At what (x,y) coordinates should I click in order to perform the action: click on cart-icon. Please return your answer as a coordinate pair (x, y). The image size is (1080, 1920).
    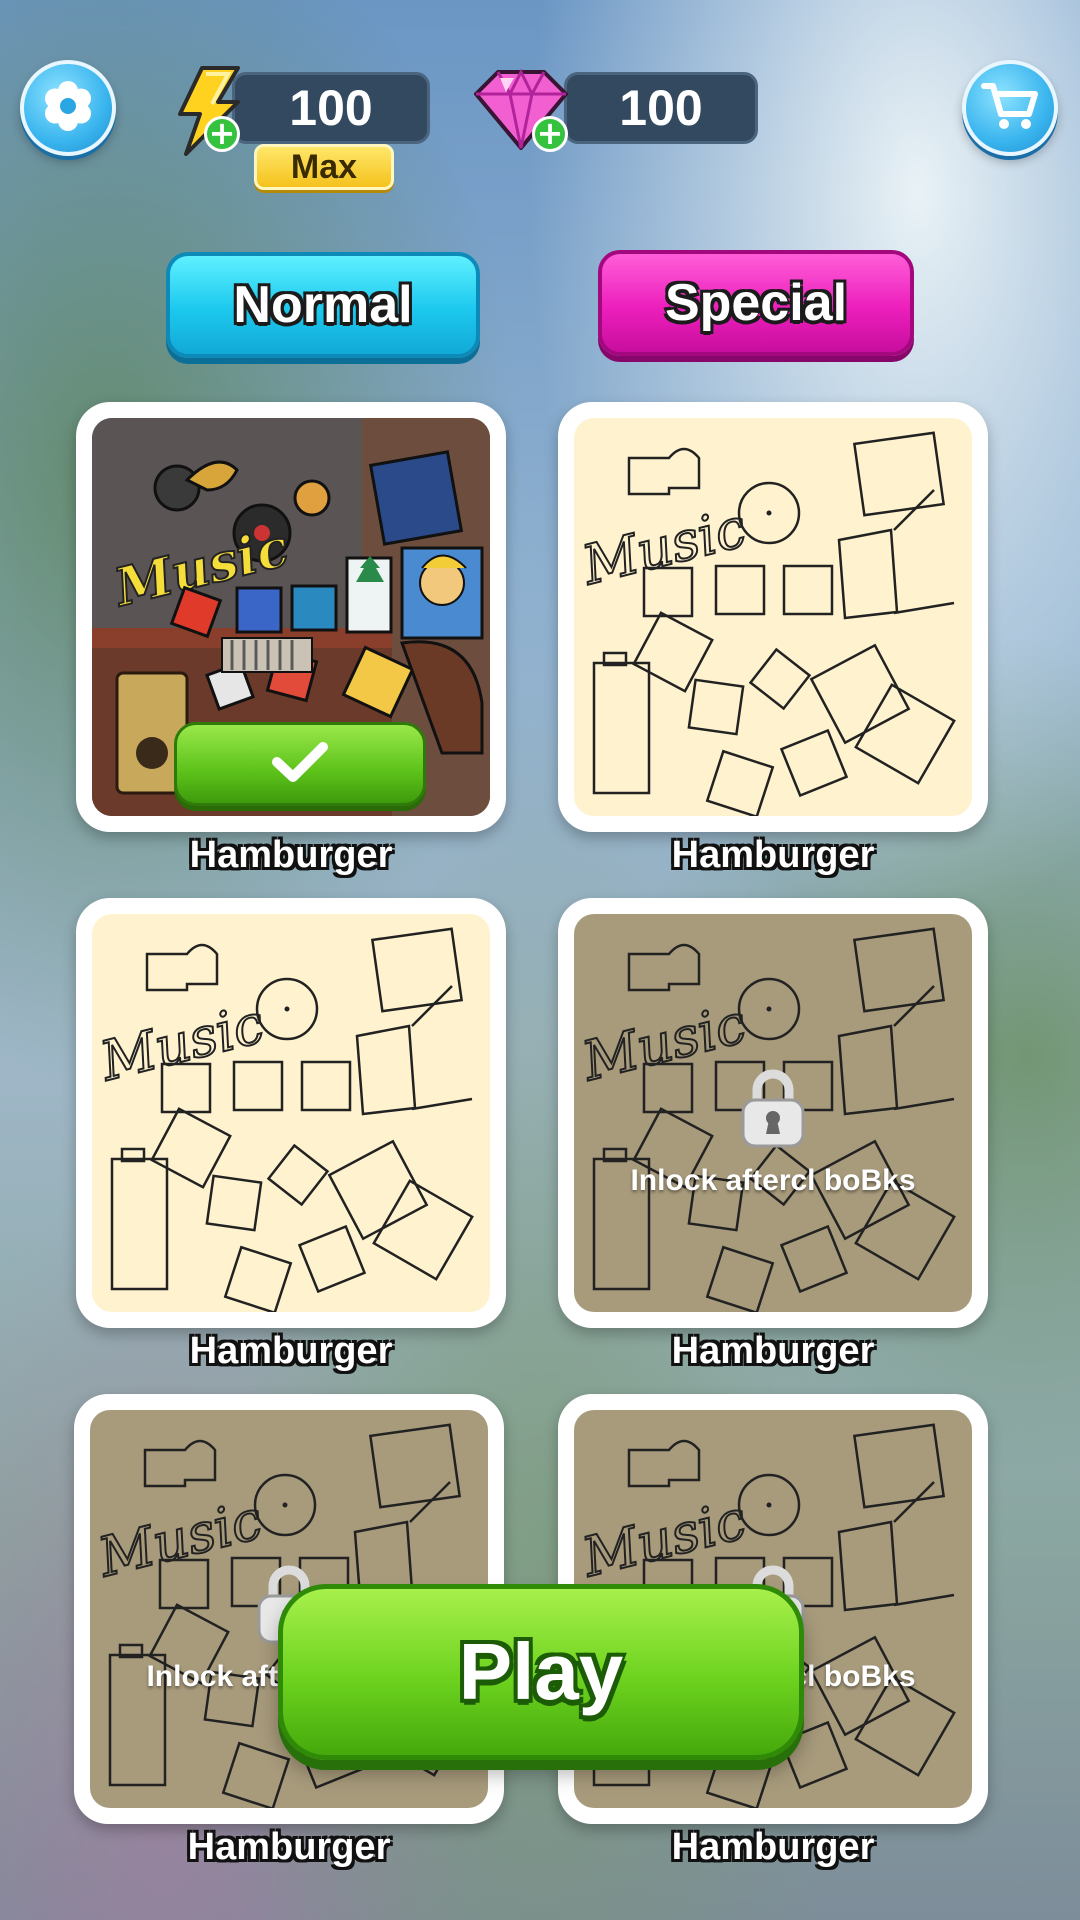
    Looking at the image, I should click on (1010, 108).